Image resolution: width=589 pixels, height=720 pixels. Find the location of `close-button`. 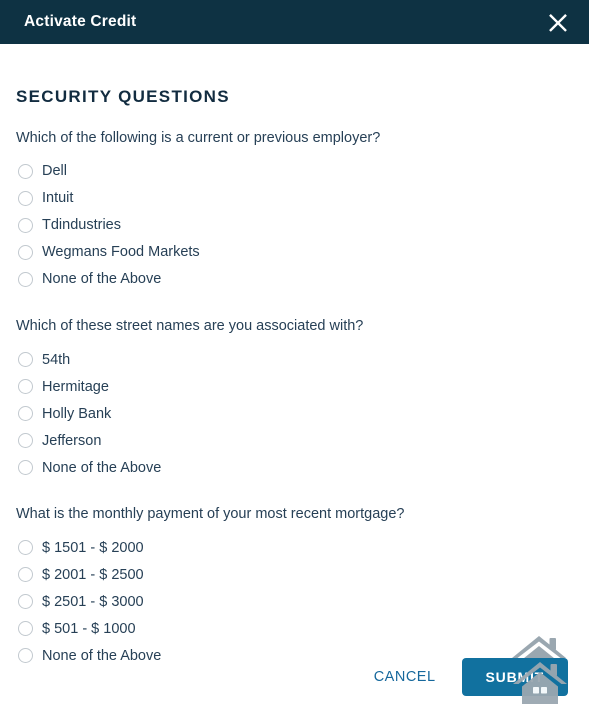

close-button is located at coordinates (558, 22).